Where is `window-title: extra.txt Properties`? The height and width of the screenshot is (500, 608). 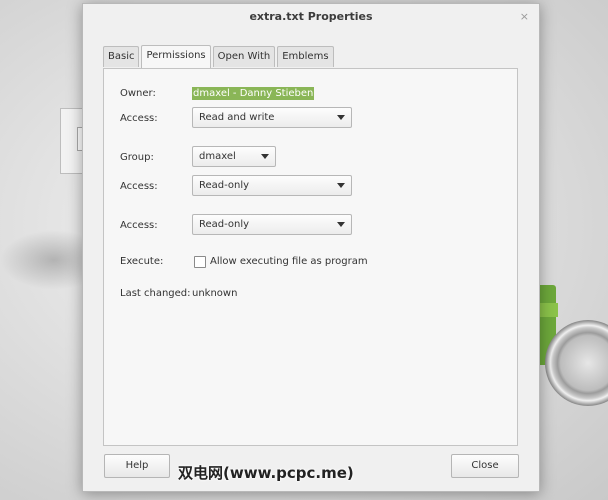
window-title: extra.txt Properties is located at coordinates (311, 16).